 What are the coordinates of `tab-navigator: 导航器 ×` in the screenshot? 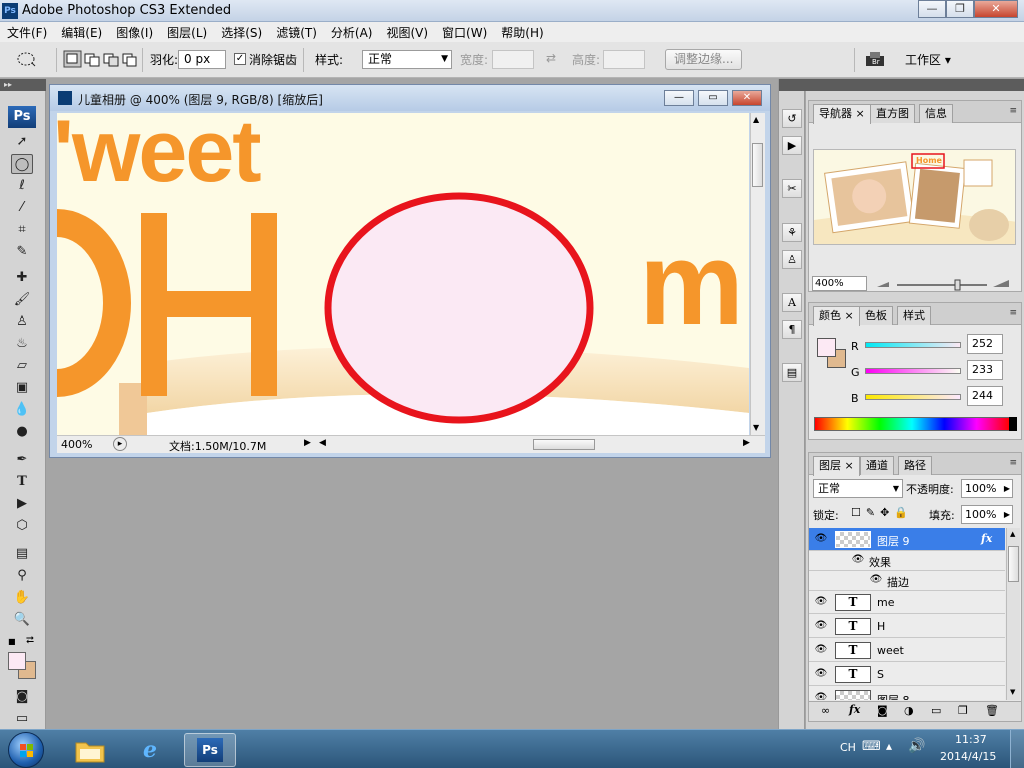 It's located at (842, 114).